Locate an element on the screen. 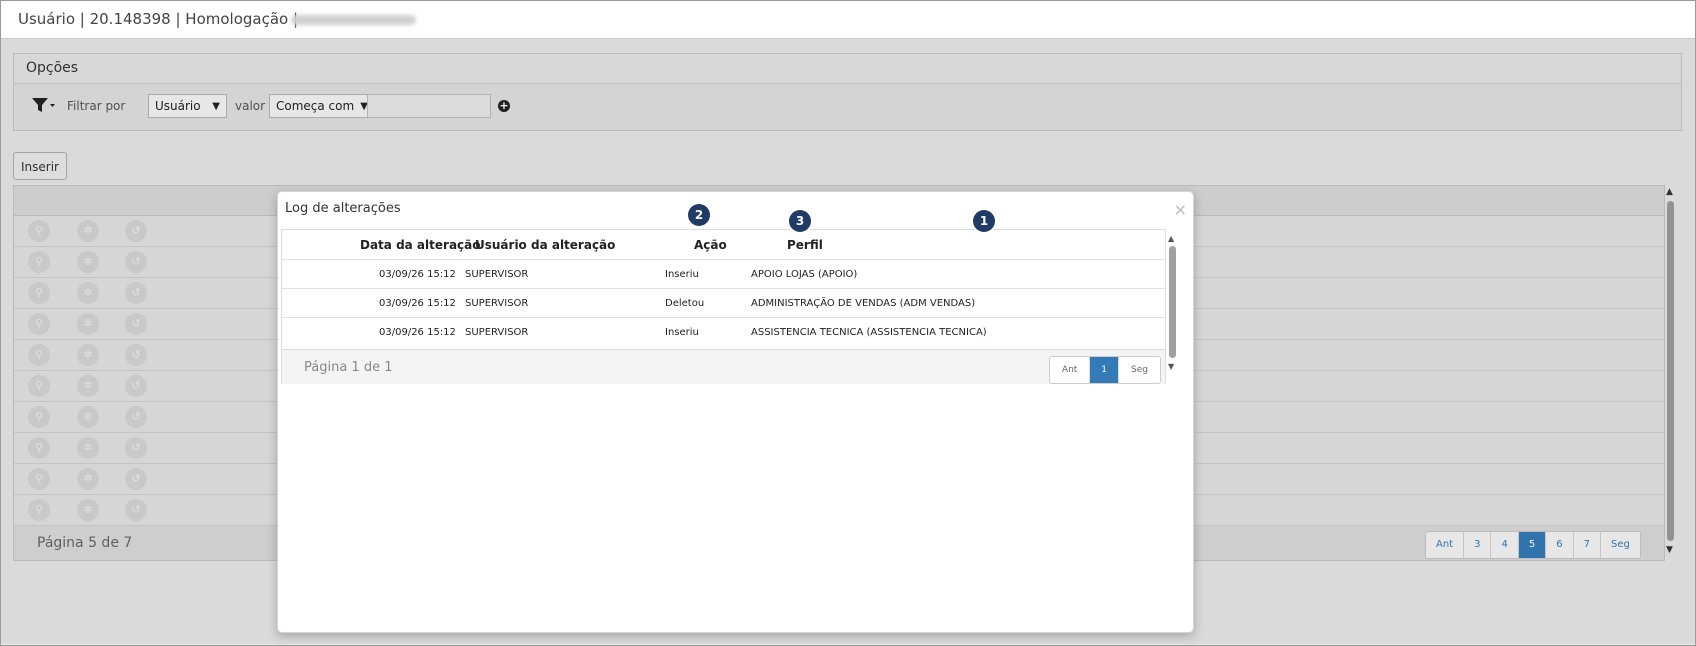 The height and width of the screenshot is (646, 1696). modal-title: Log de alterações is located at coordinates (343, 208).